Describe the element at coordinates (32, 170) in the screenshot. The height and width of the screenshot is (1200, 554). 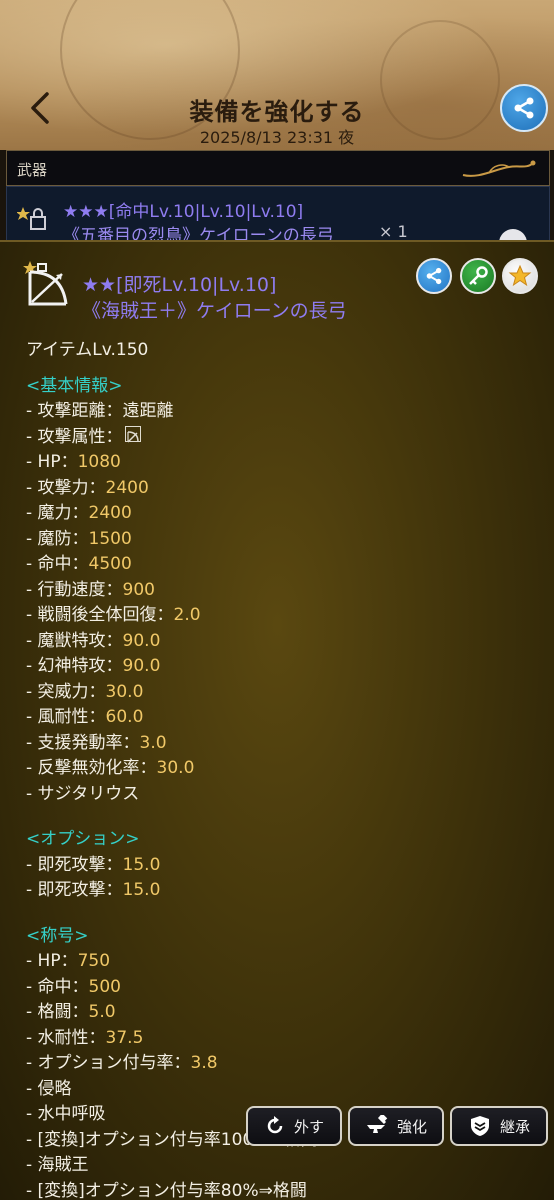
I see `category-label: 武器` at that location.